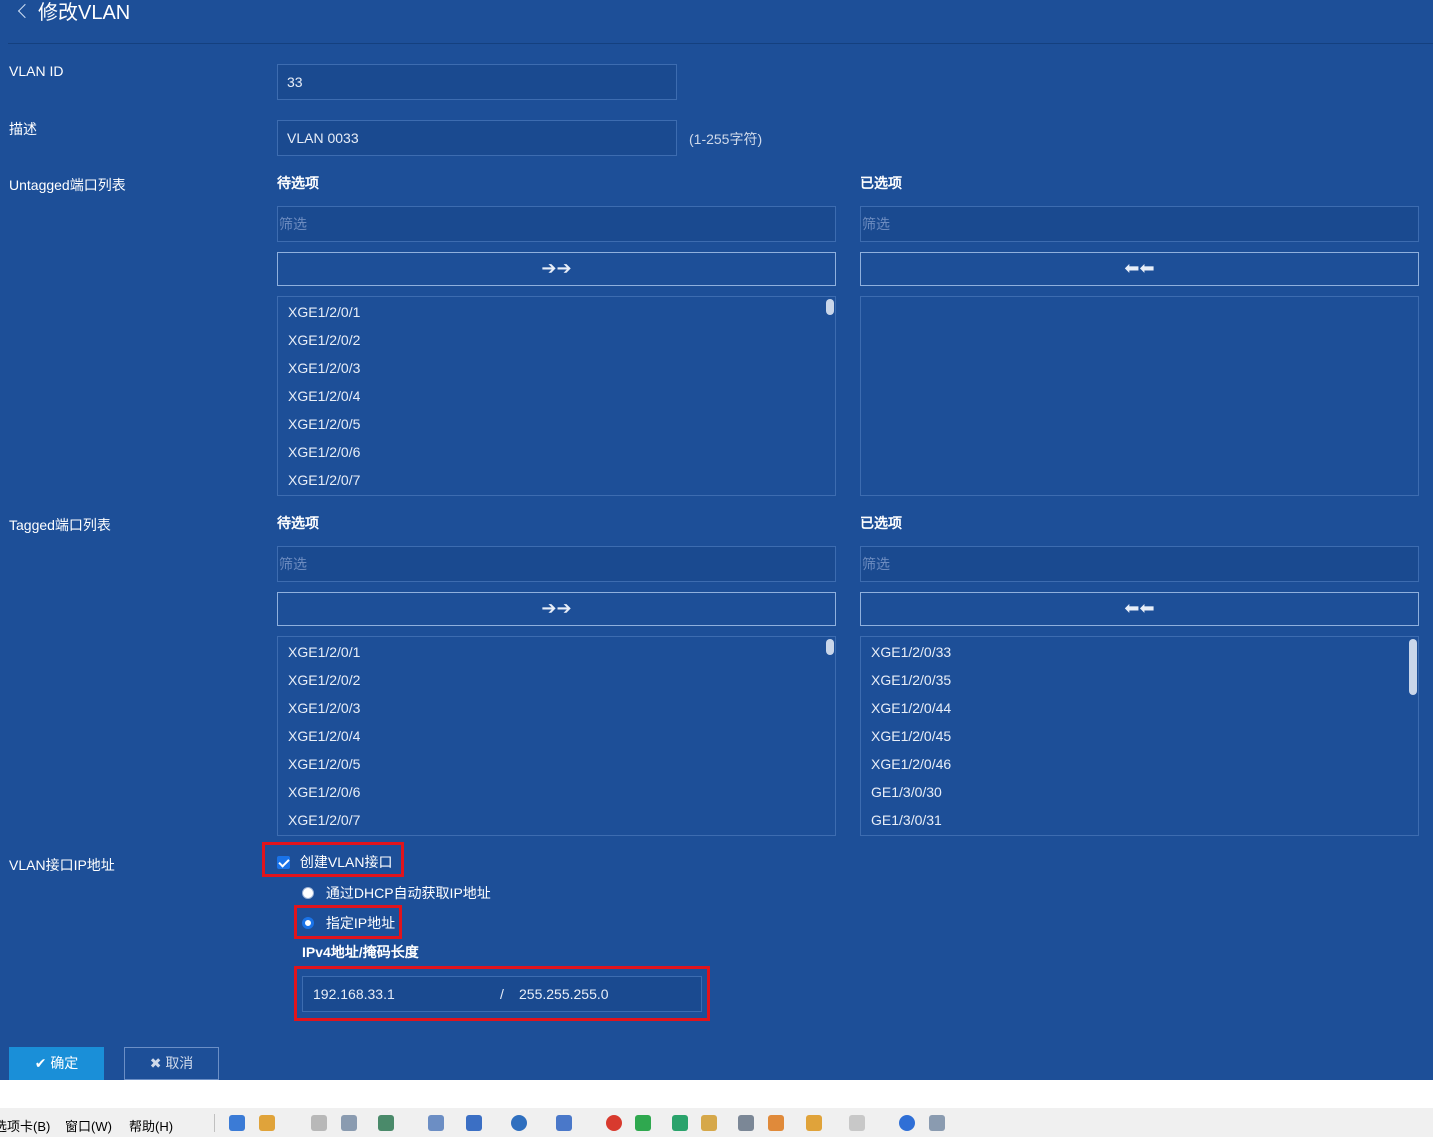 This screenshot has width=1433, height=1137. Describe the element at coordinates (349, 1123) in the screenshot. I see `share-icon` at that location.